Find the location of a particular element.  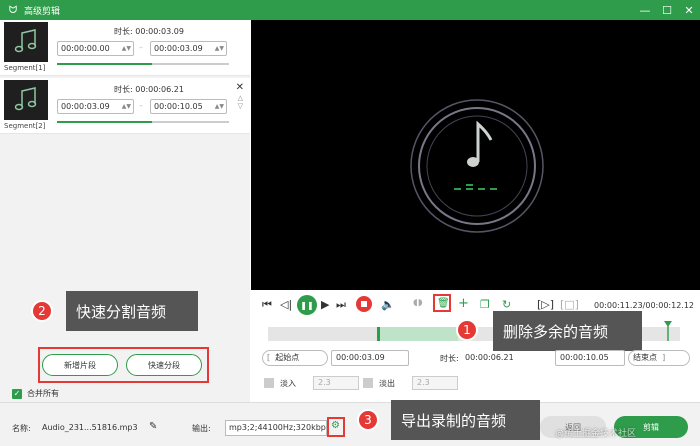

segment-end-input: 00:00:10.05 ▲▼ is located at coordinates (188, 106).